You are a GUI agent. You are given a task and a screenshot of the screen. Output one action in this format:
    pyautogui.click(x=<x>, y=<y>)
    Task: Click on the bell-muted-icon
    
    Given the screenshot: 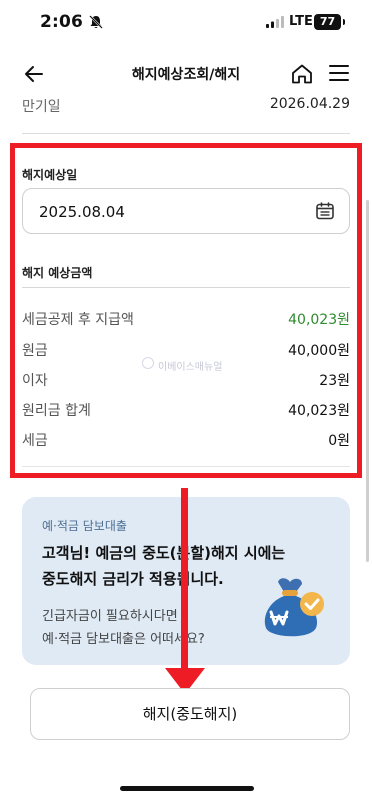 What is the action you would take?
    pyautogui.click(x=96, y=22)
    